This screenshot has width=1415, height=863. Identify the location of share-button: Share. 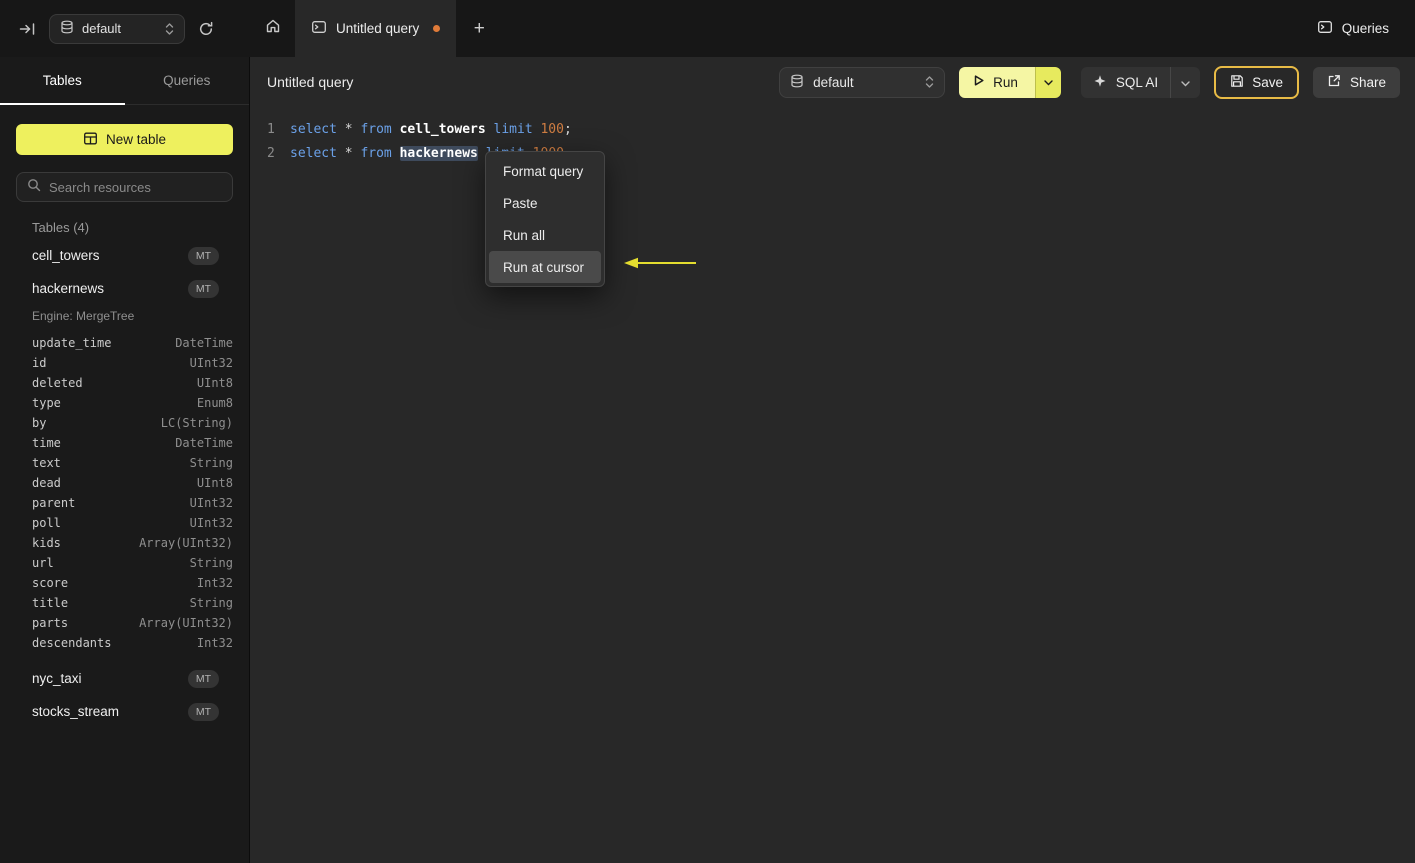
(1356, 82).